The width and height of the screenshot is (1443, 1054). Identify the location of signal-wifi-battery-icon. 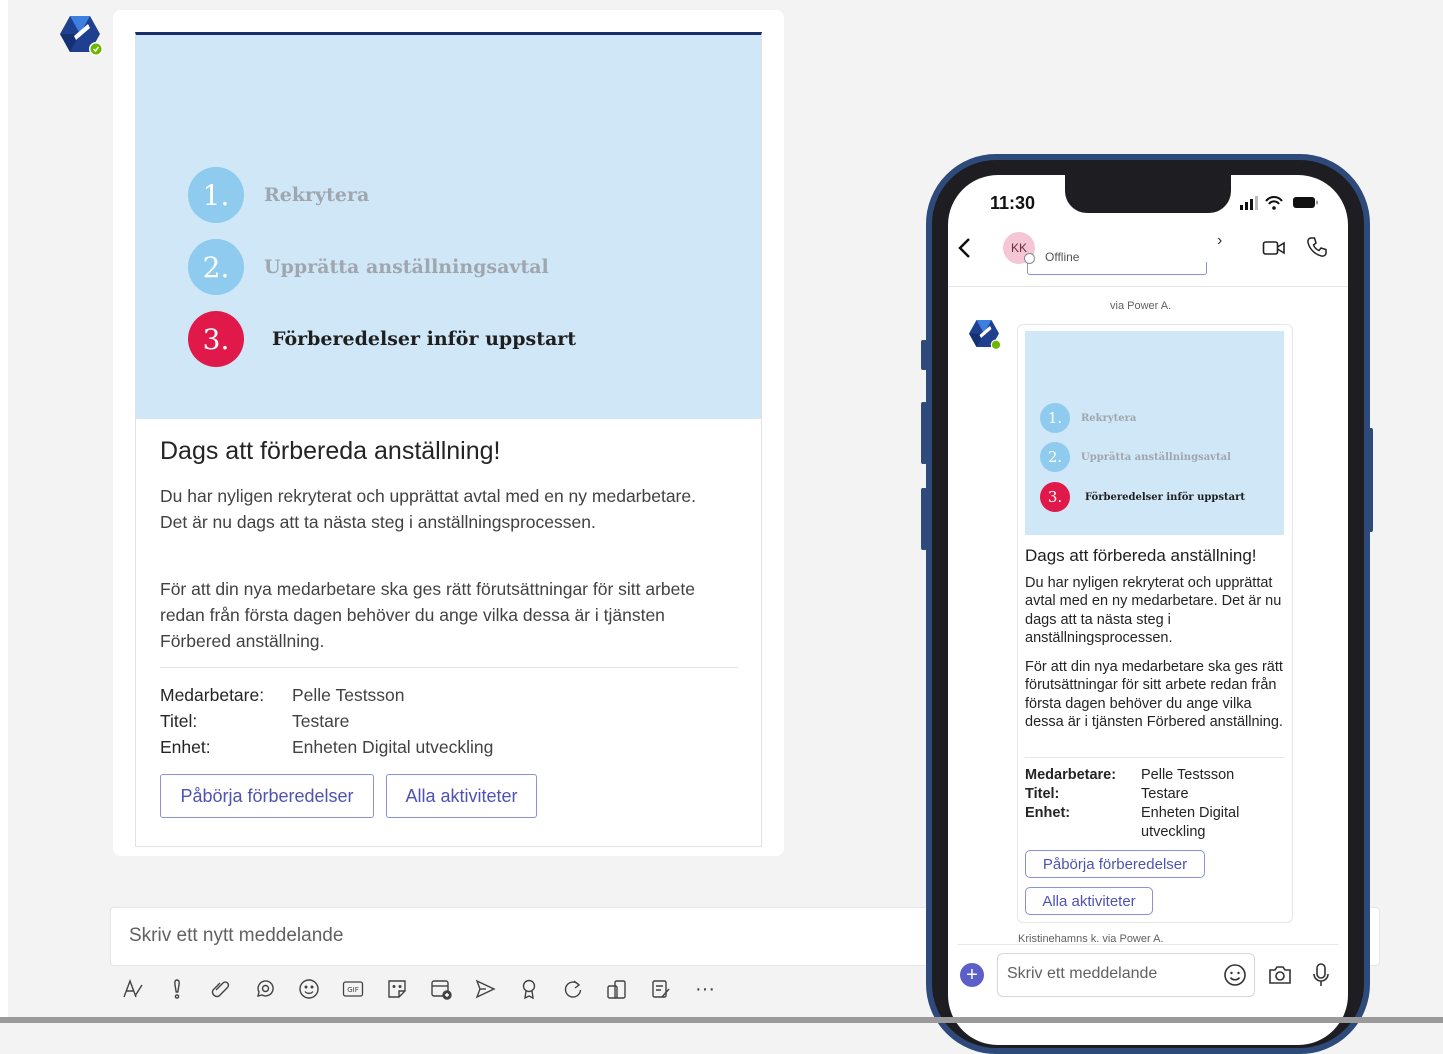
(1279, 203).